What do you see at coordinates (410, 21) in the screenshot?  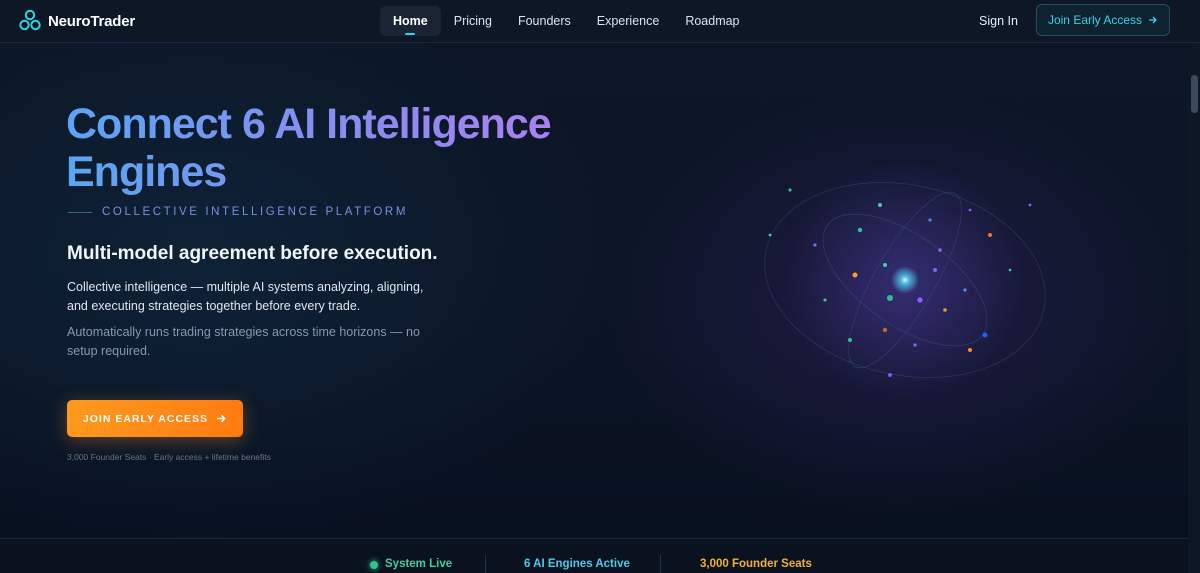 I see `nav-item-home: Home` at bounding box center [410, 21].